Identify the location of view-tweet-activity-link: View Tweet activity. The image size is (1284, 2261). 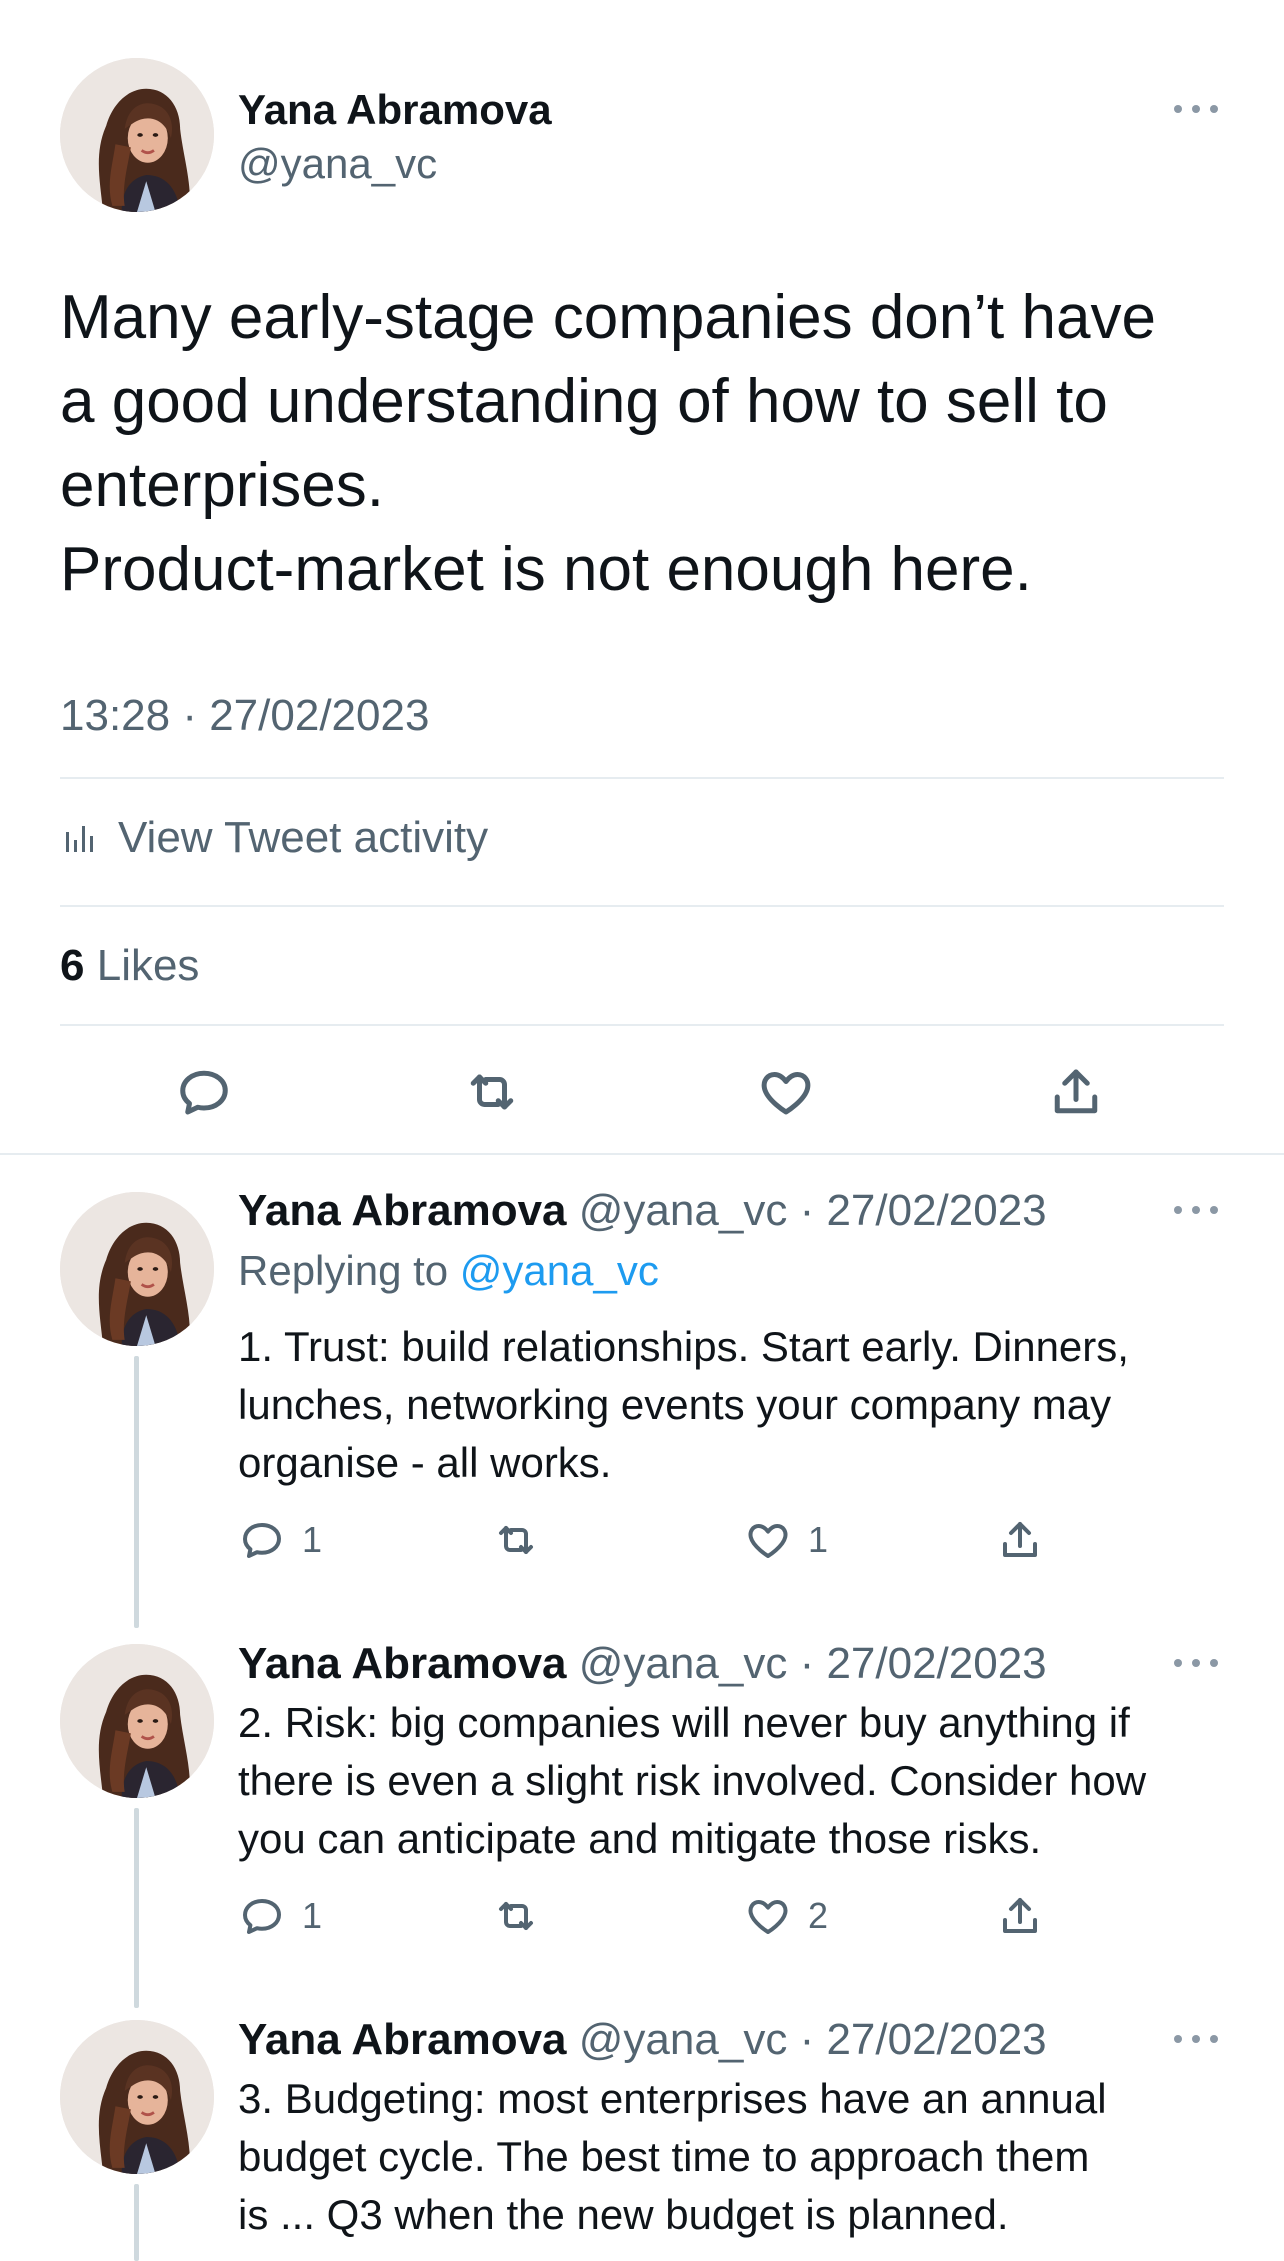
(274, 838).